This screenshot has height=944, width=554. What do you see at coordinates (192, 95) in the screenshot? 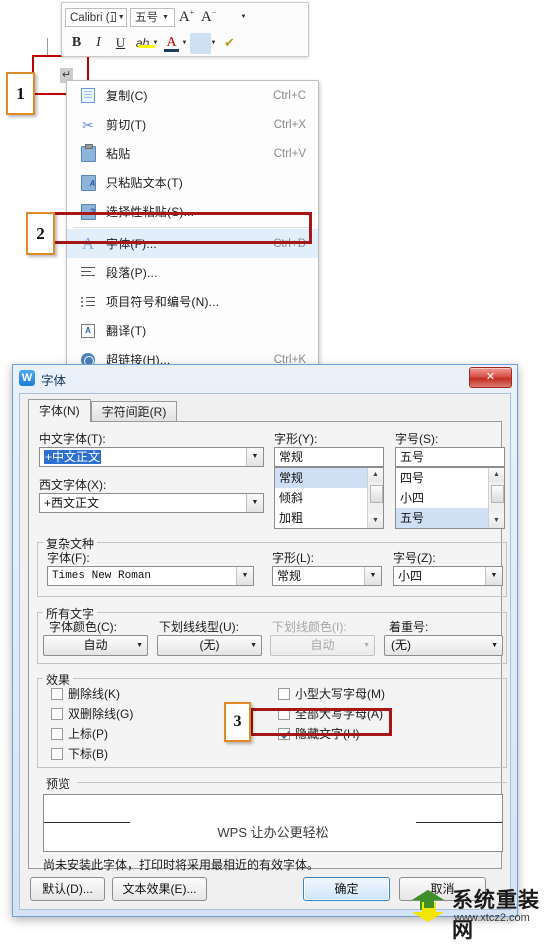
I see `menu-item-copy: 复制(C) Ctrl+C` at bounding box center [192, 95].